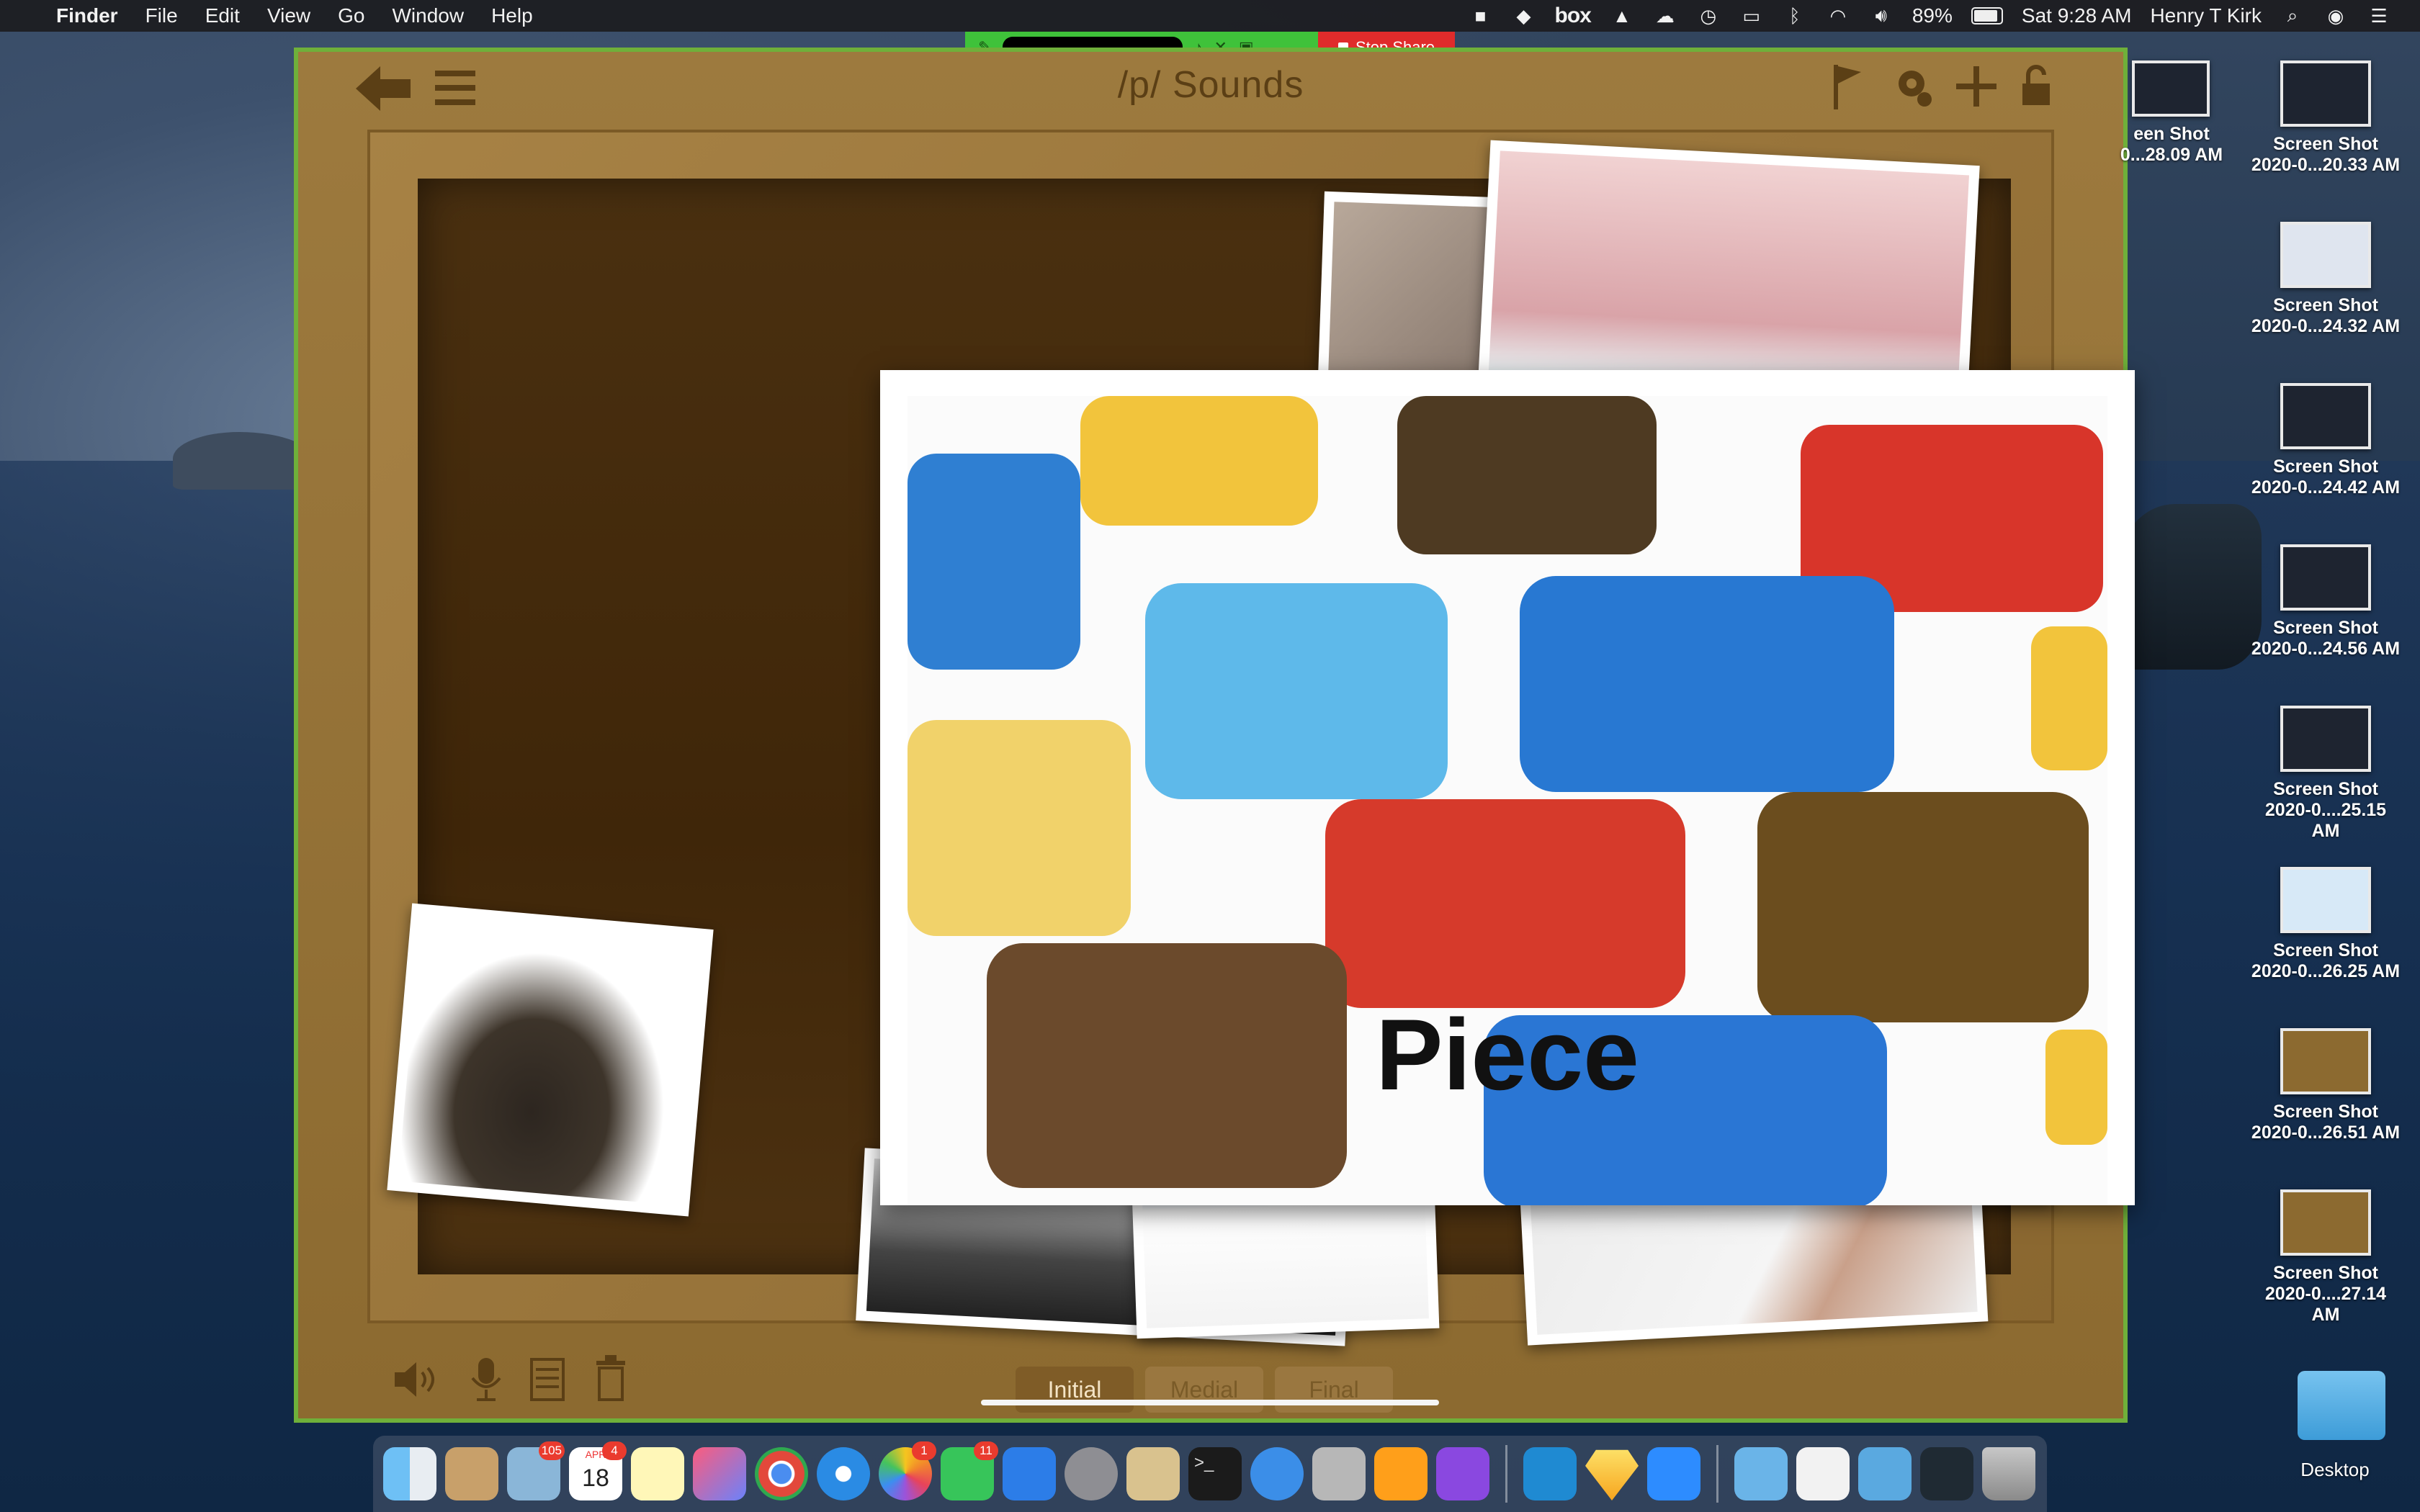 The height and width of the screenshot is (1512, 2420). What do you see at coordinates (1550, 1473) in the screenshot?
I see `vscode-icon` at bounding box center [1550, 1473].